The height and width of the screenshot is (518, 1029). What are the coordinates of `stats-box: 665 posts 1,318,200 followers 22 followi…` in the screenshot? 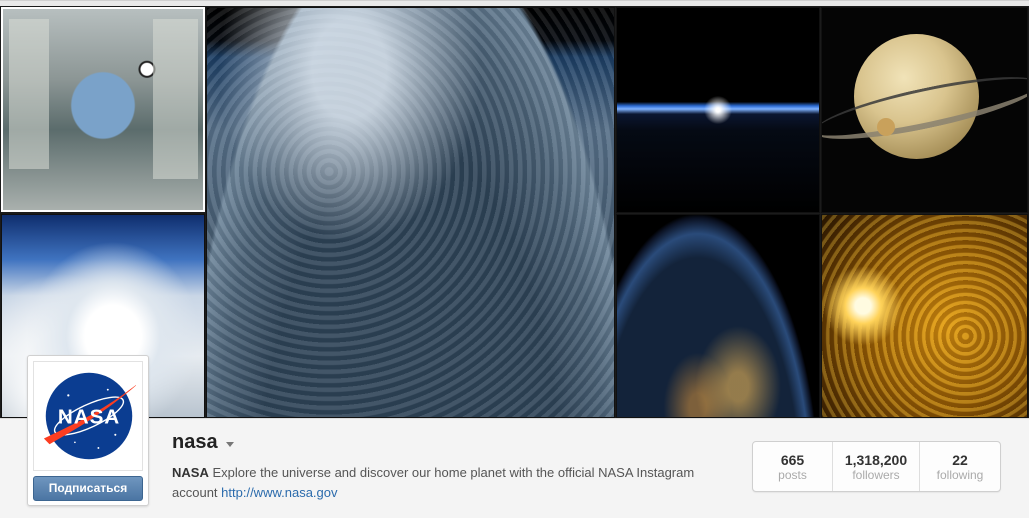 It's located at (876, 466).